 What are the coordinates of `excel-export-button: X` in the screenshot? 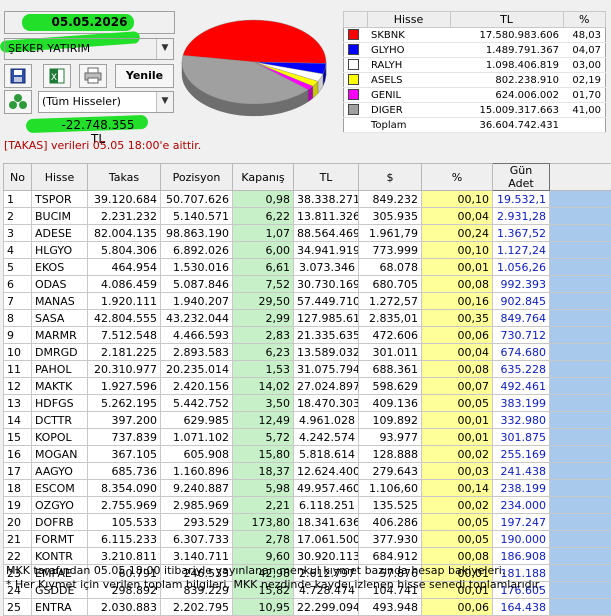 It's located at (57, 76).